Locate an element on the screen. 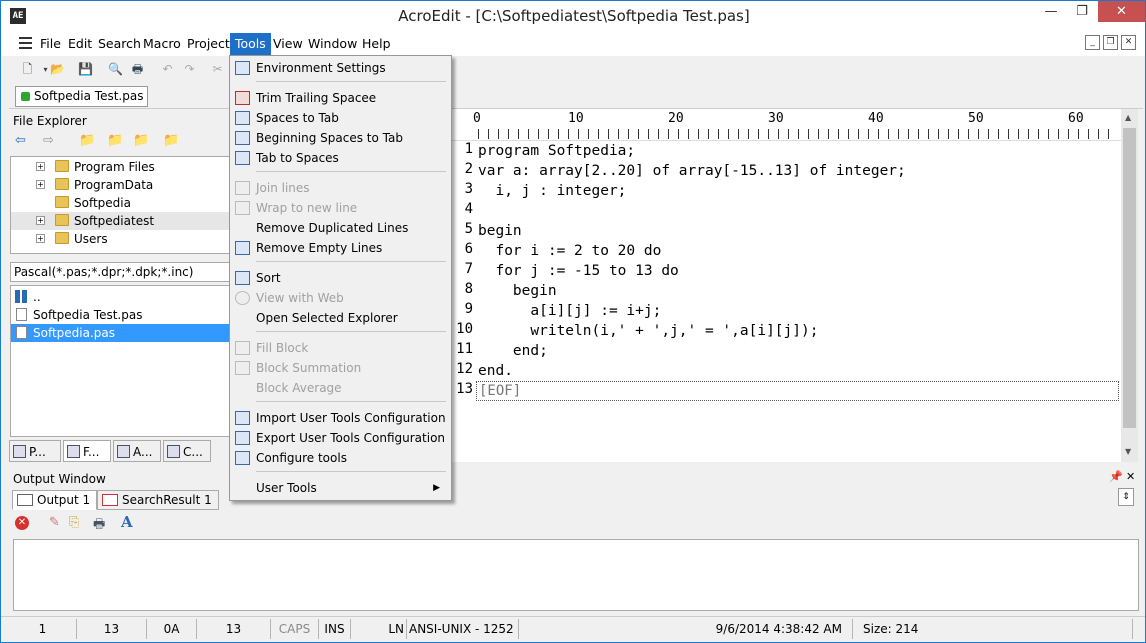 Image resolution: width=1146 pixels, height=643 pixels. status-encoding: ANSI-UNIX - 1252 (A is located at coordinates (463, 629).